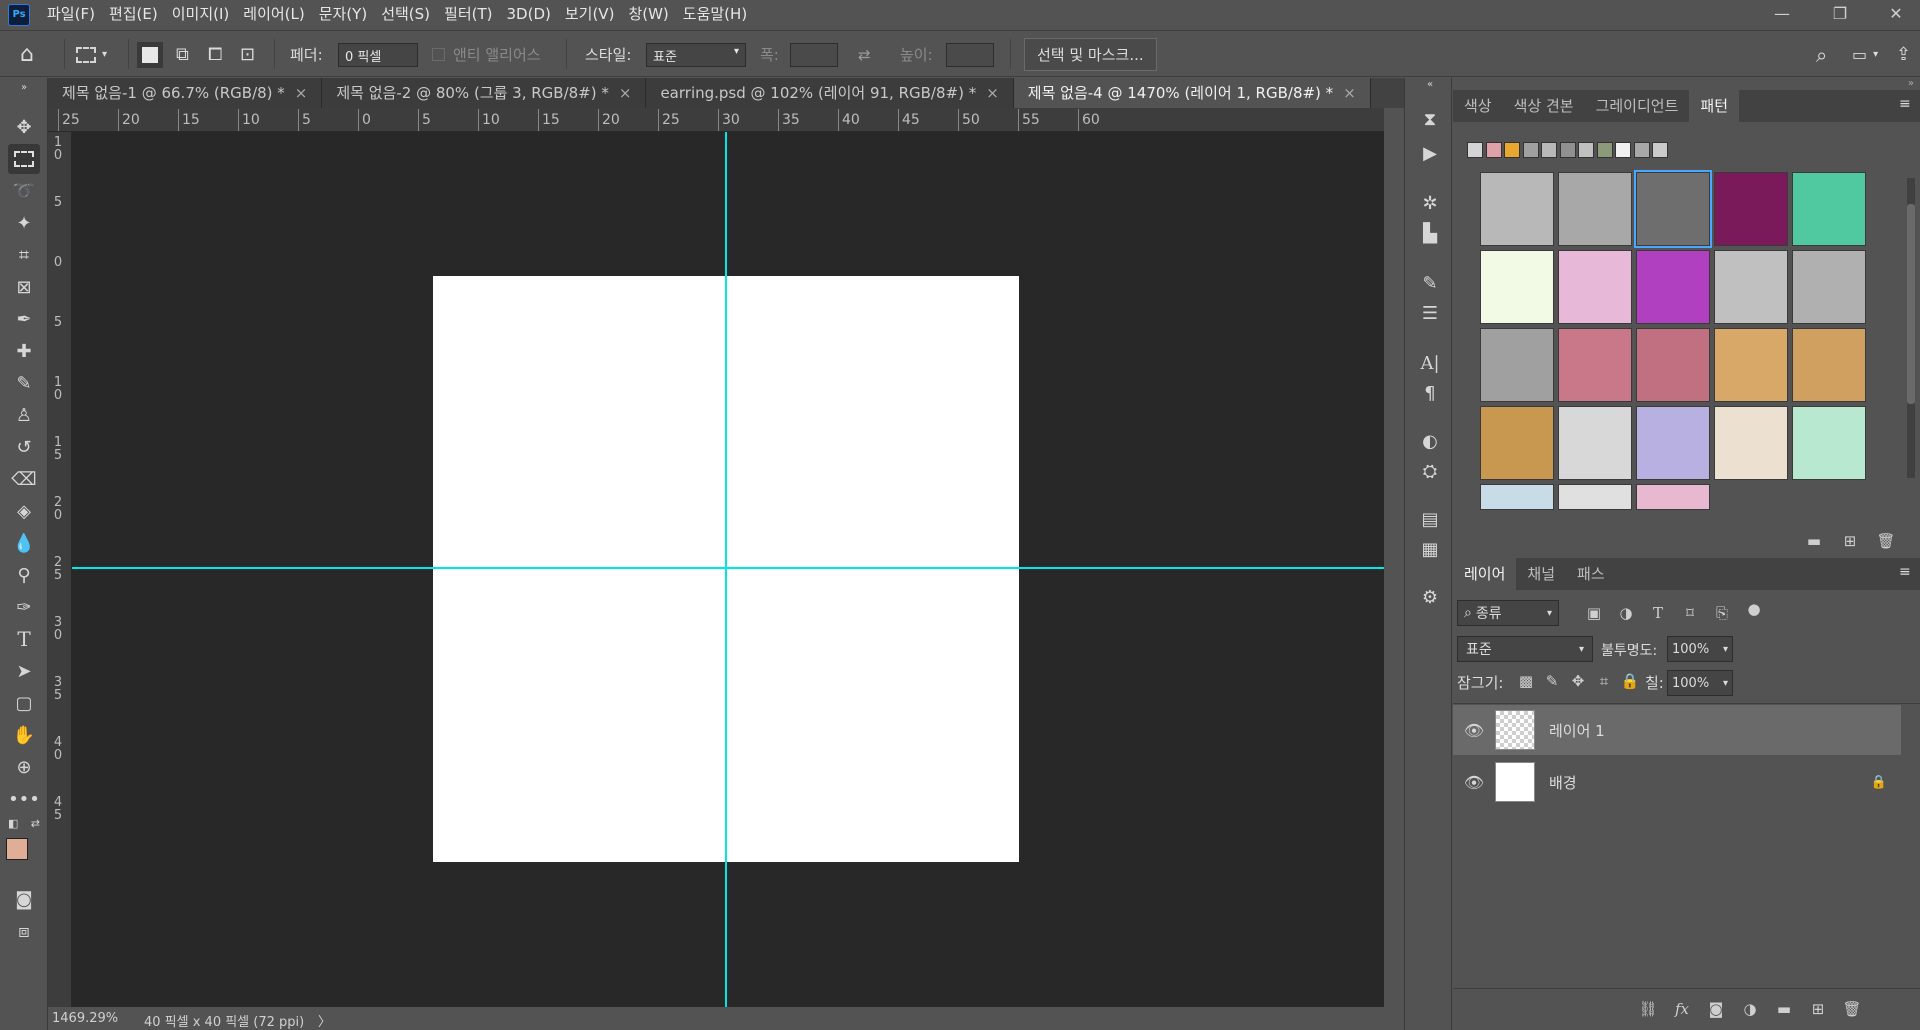  Describe the element at coordinates (1430, 313) in the screenshot. I see `adjustments-icon: ☰` at that location.